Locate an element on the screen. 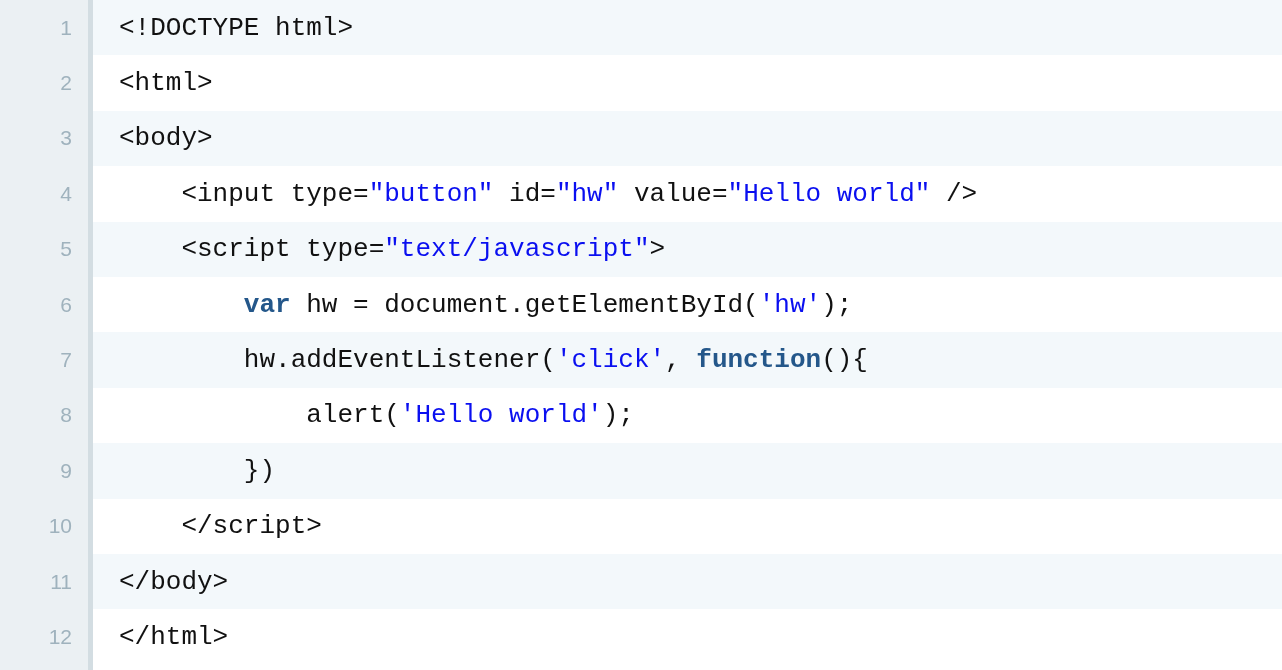 This screenshot has height=670, width=1282. code-line: var hw = document.getElementById('hw'); is located at coordinates (547, 304).